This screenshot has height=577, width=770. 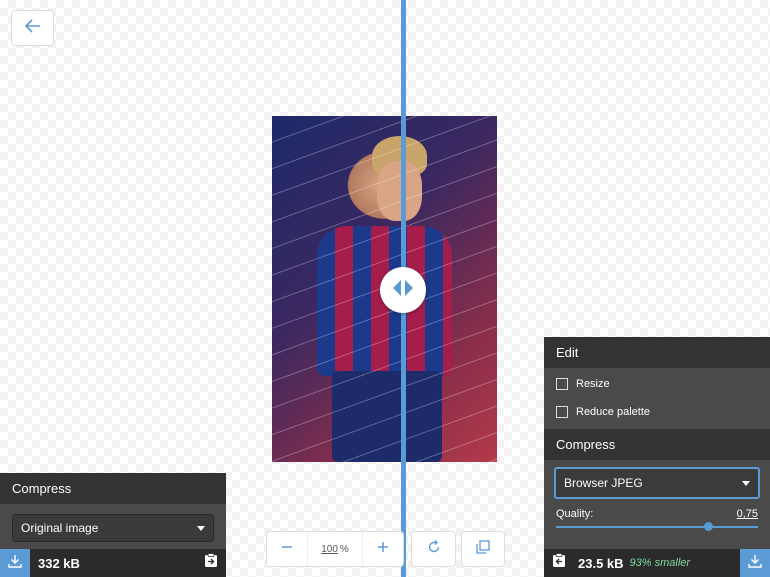 What do you see at coordinates (657, 509) in the screenshot?
I see `quality-row: Quality: 0,75` at bounding box center [657, 509].